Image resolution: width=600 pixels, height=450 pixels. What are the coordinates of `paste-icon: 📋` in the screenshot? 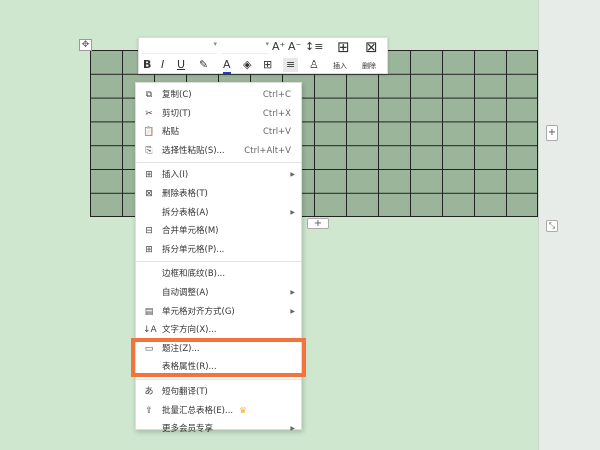 It's located at (149, 132).